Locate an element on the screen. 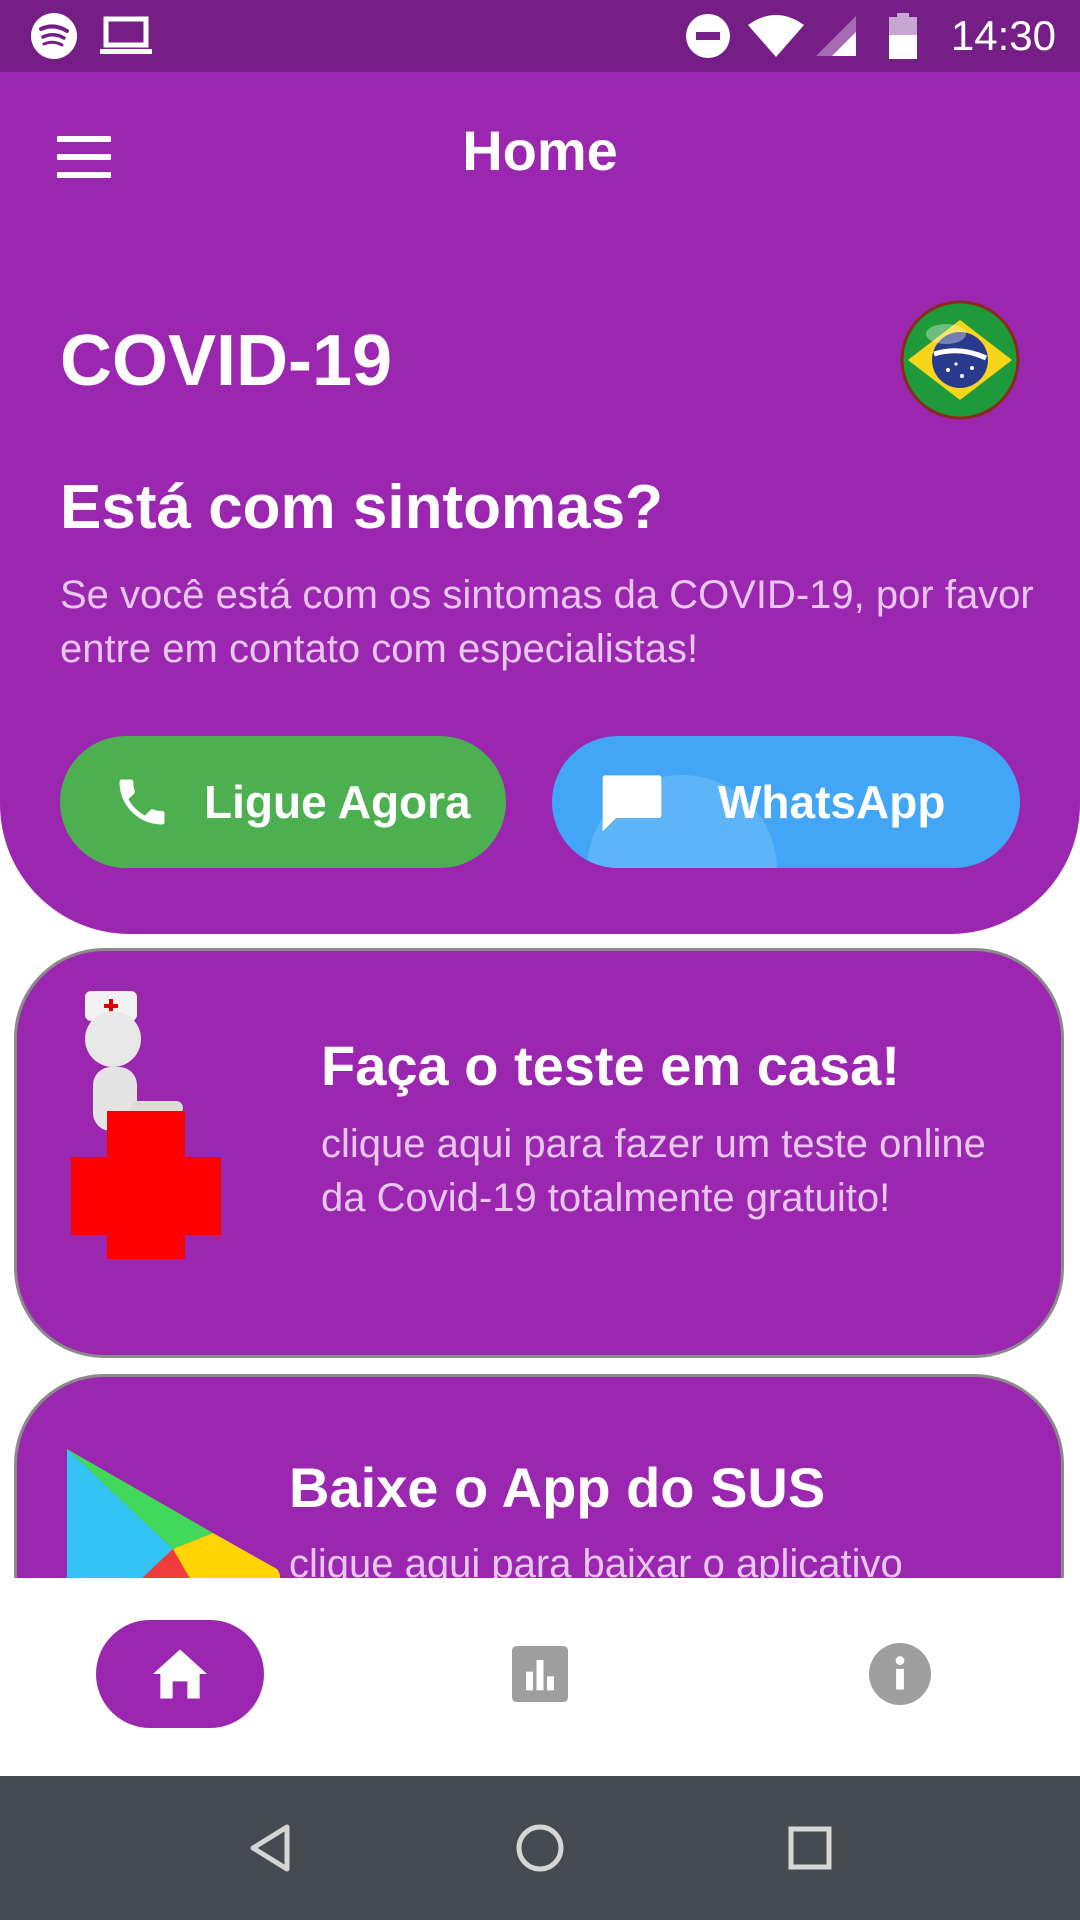 This screenshot has height=1920, width=1080. status-bar: 14:30 is located at coordinates (540, 36).